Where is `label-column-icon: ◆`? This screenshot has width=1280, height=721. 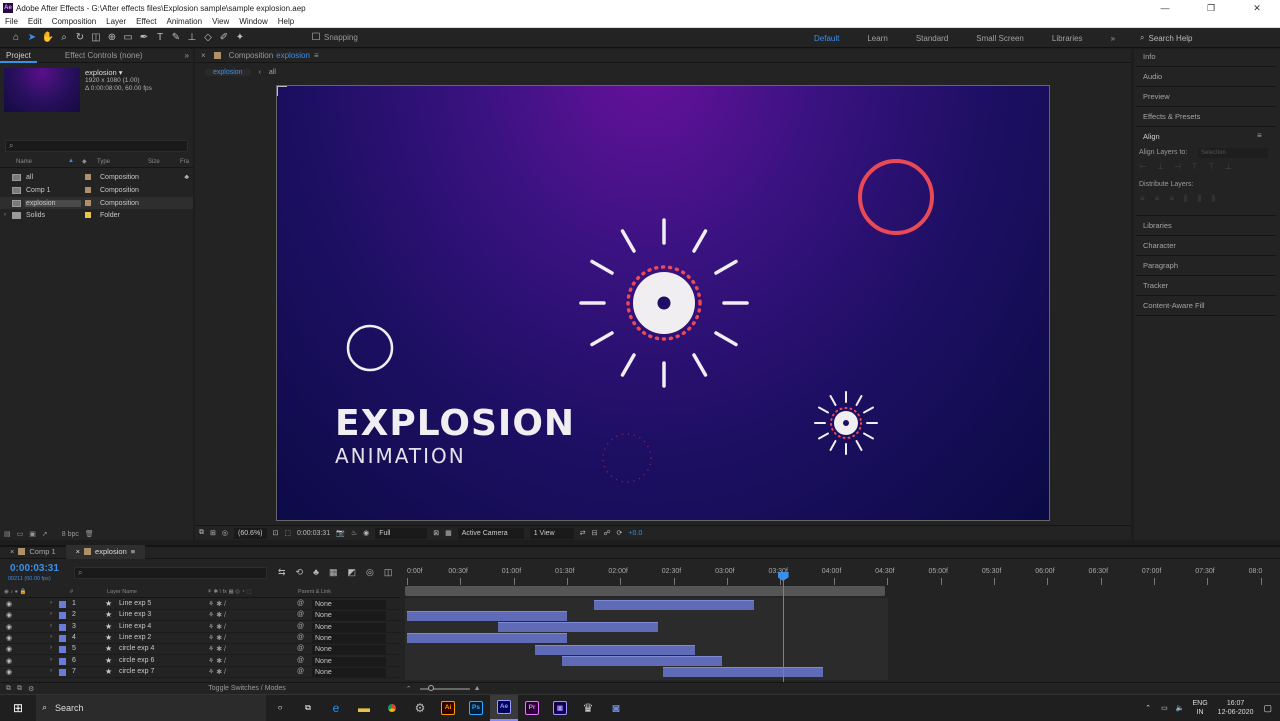
label-column-icon: ◆ is located at coordinates (84, 161).